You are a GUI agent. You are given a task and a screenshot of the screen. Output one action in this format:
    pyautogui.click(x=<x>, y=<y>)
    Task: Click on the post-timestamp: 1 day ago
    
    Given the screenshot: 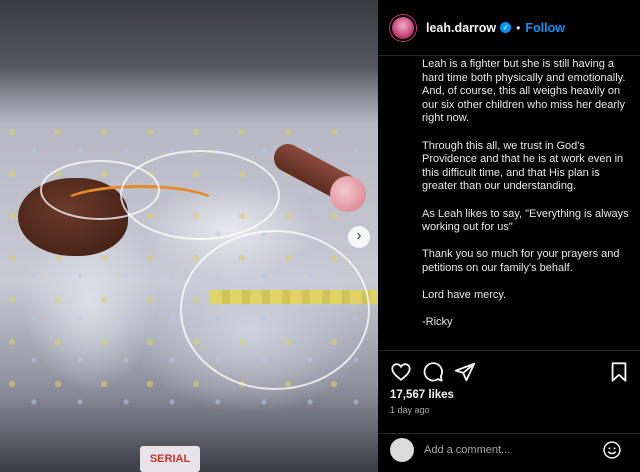 What is the action you would take?
    pyautogui.click(x=410, y=410)
    